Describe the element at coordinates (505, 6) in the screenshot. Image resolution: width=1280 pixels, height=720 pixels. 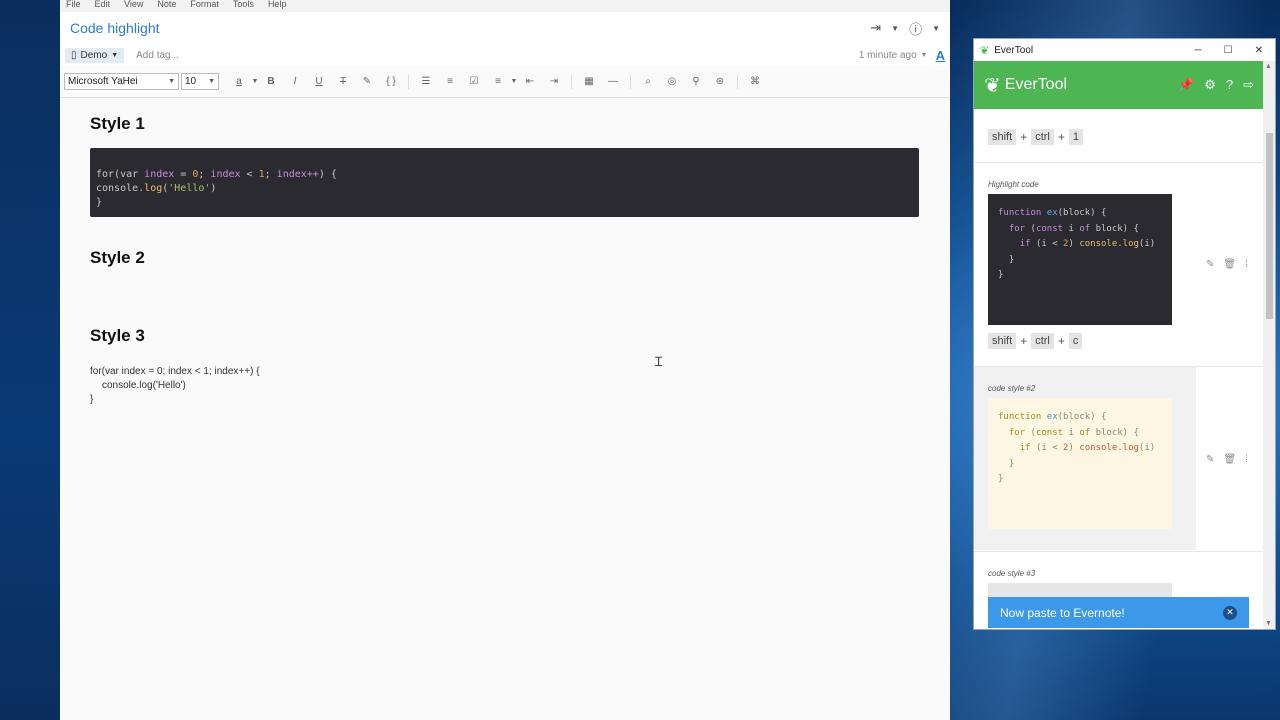
I see `menu-bar: File Edit View Note Format Tools Help` at that location.